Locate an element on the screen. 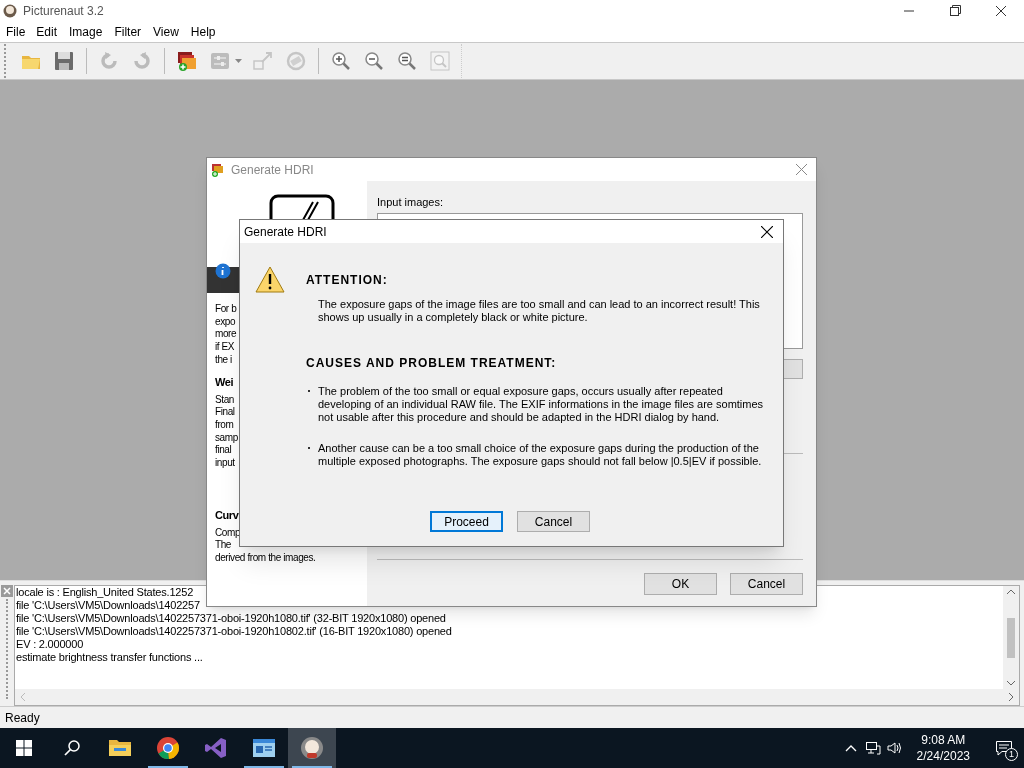 This screenshot has height=768, width=1024. clock: 9:08 AM 2/24/2023 is located at coordinates (943, 748).